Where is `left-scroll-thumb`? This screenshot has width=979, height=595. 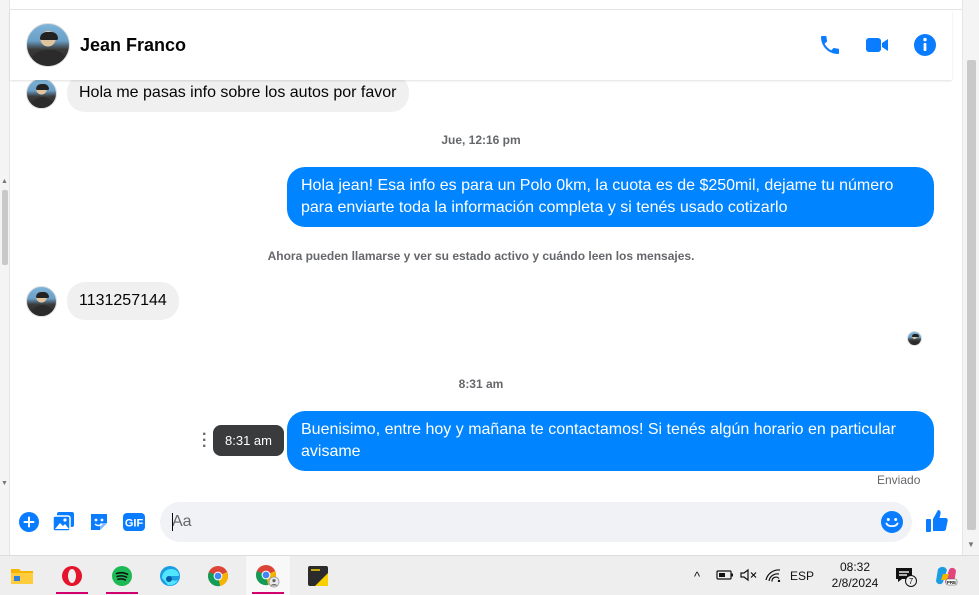
left-scroll-thumb is located at coordinates (5, 227).